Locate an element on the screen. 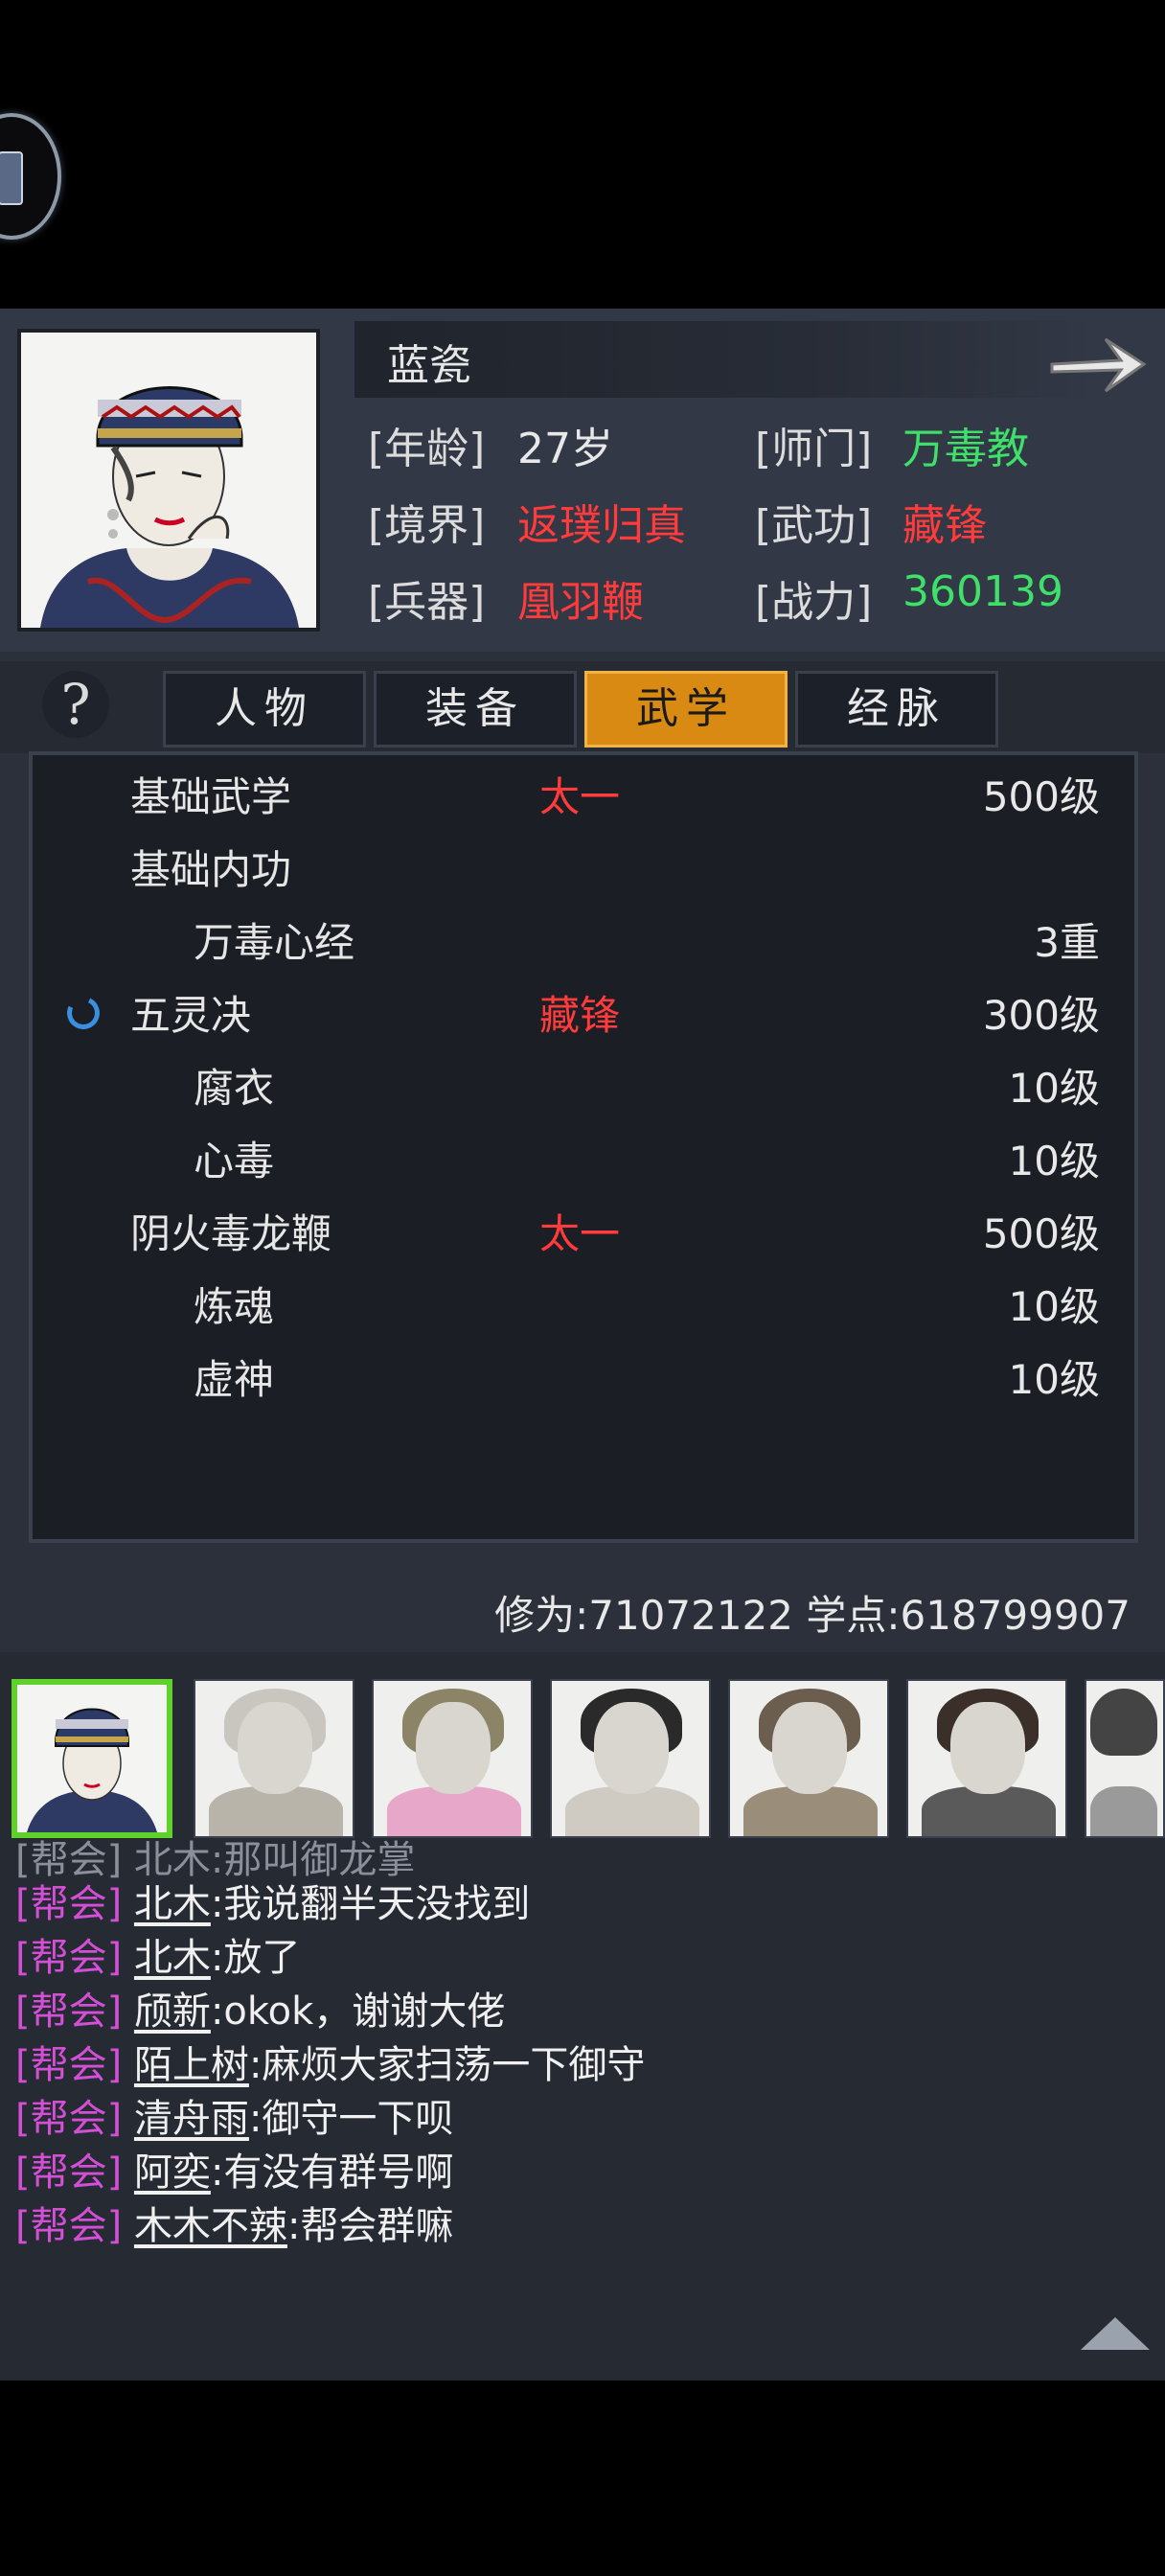 The width and height of the screenshot is (1165, 2576). chat-message: [帮会] 木木不辣:帮会群嘛 is located at coordinates (234, 2222).